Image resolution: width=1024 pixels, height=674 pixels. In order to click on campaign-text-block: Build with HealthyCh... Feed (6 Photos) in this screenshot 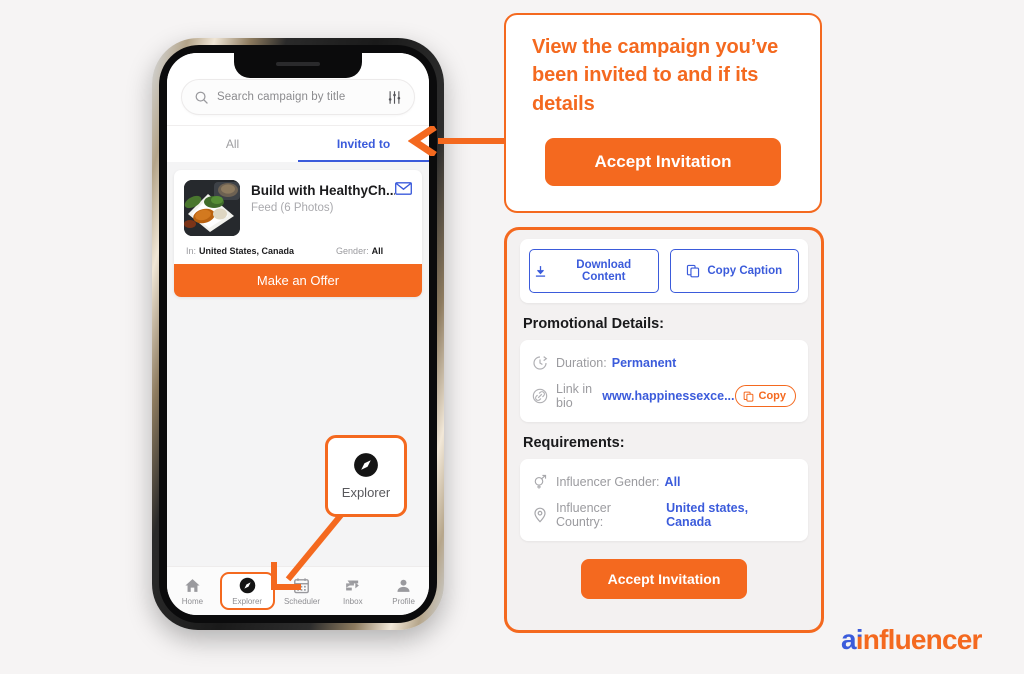, I will do `click(323, 197)`.